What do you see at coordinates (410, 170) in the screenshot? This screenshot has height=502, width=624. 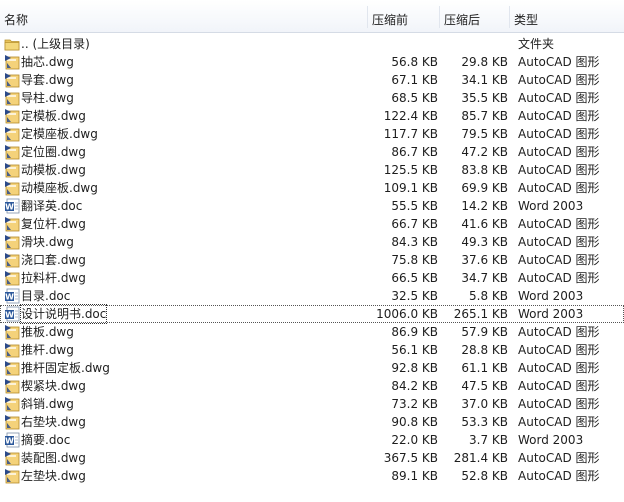 I see `original-size: 125.5 KB` at bounding box center [410, 170].